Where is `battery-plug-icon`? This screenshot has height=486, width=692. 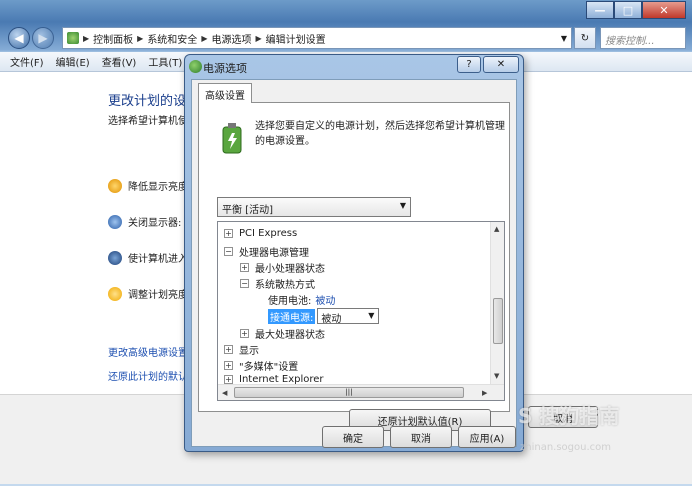 battery-plug-icon is located at coordinates (232, 138).